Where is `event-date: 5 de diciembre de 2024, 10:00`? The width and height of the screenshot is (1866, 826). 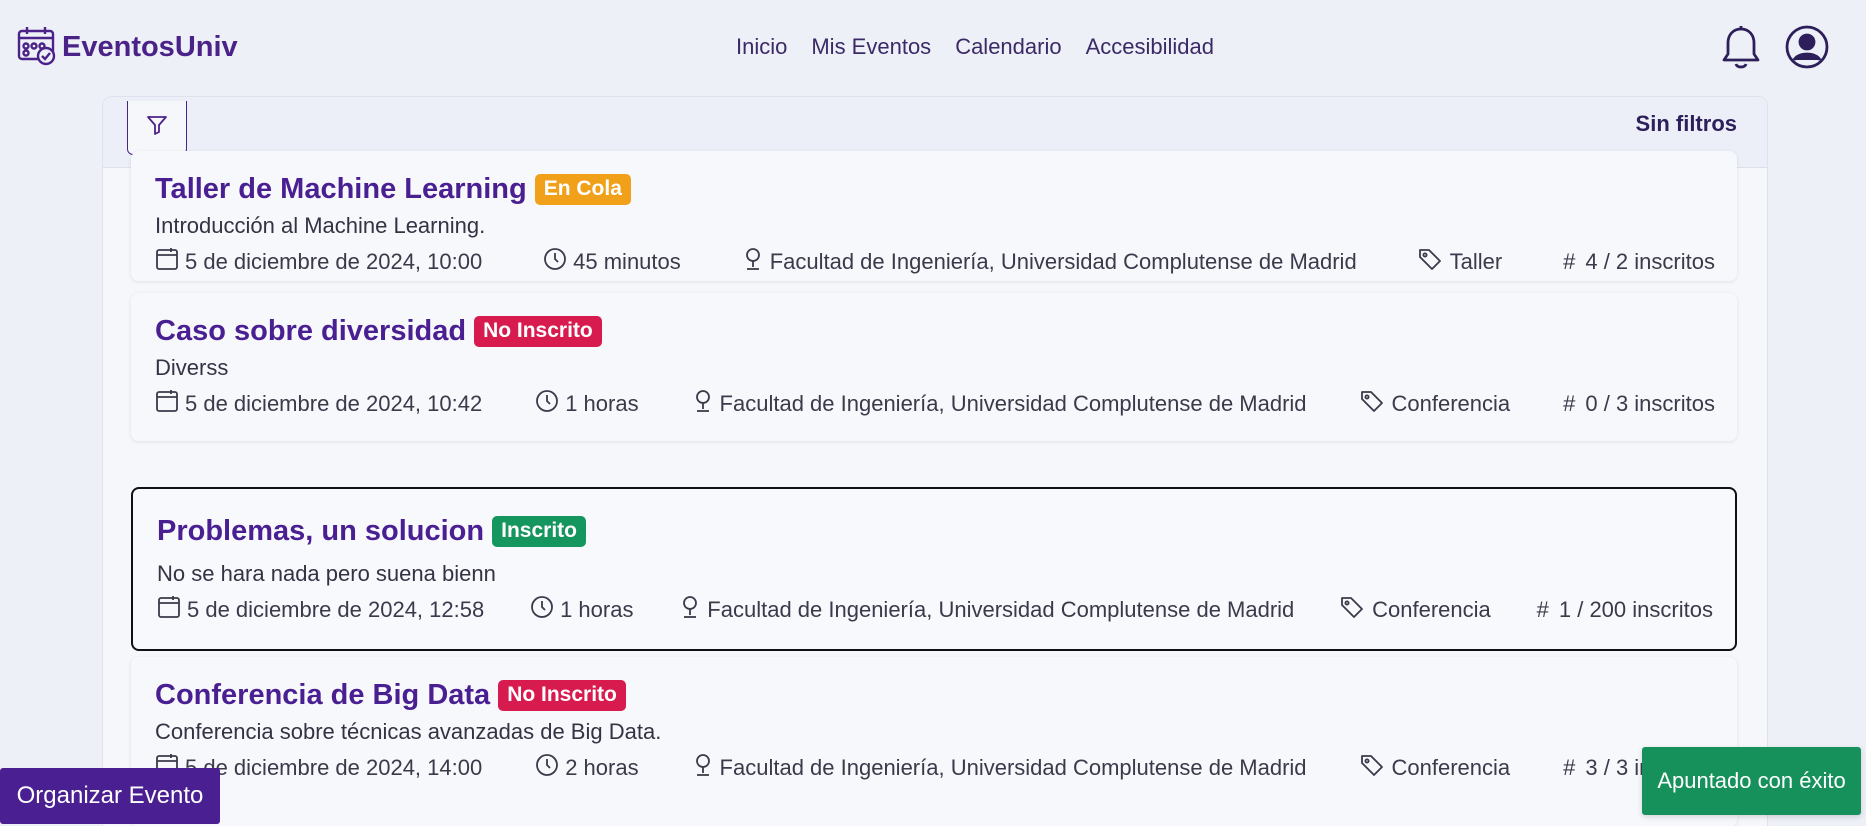
event-date: 5 de diciembre de 2024, 10:00 is located at coordinates (318, 262).